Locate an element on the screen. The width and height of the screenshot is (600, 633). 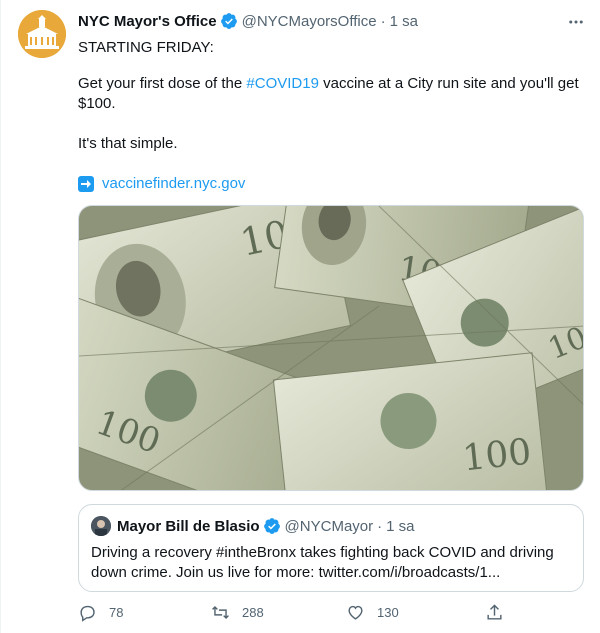
author-name: NYC Mayor's Office is located at coordinates (147, 21).